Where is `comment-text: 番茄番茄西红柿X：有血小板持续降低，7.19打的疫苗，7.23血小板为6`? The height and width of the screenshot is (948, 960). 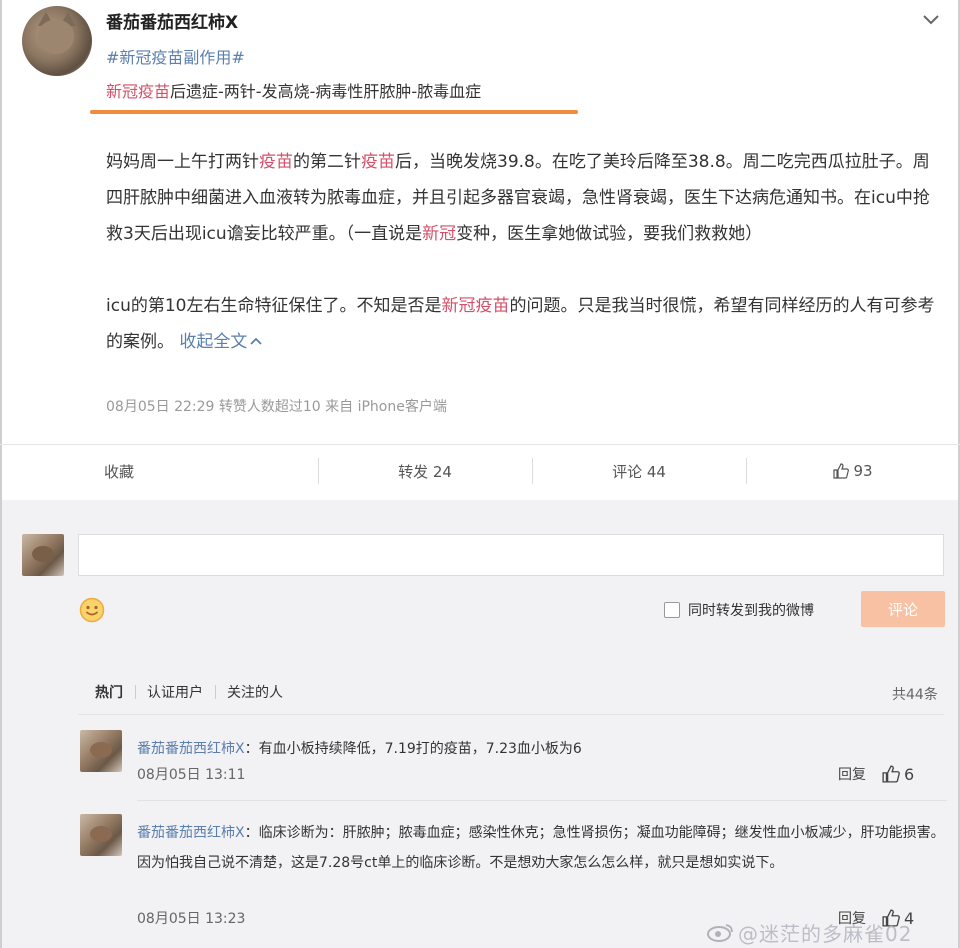
comment-text: 番茄番茄西红柿X：有血小板持续降低，7.19打的疫苗，7.23血小板为6 is located at coordinates (359, 749).